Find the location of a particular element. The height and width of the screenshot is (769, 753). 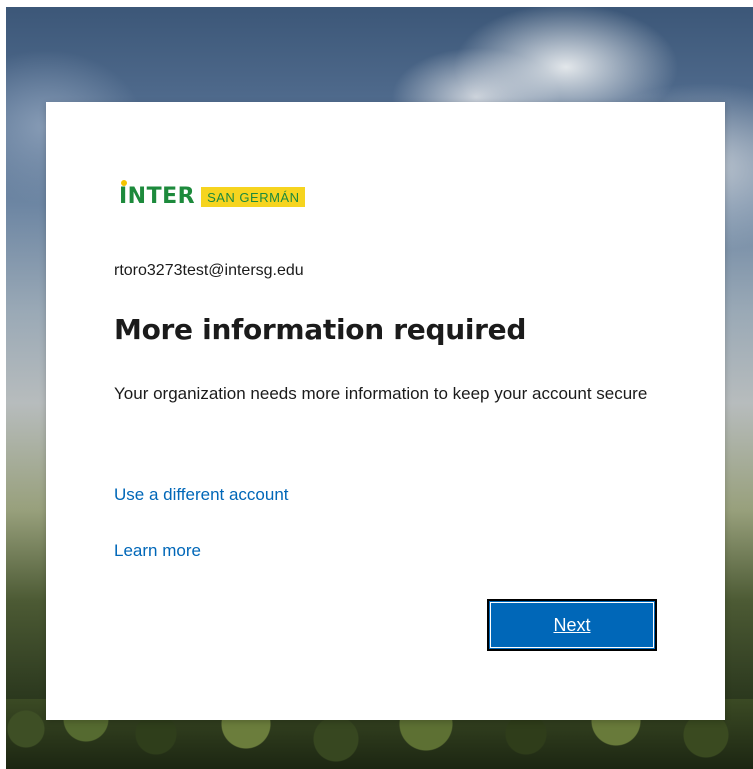

next-button: Next is located at coordinates (572, 625).